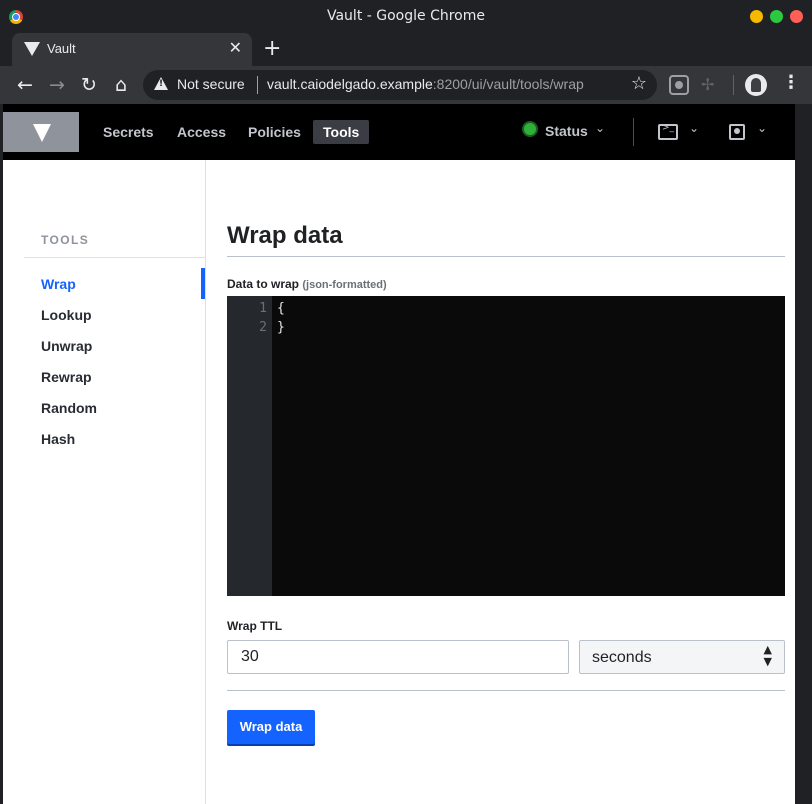 This screenshot has width=812, height=804. Describe the element at coordinates (235, 48) in the screenshot. I see `tab-close-icon: ✕` at that location.